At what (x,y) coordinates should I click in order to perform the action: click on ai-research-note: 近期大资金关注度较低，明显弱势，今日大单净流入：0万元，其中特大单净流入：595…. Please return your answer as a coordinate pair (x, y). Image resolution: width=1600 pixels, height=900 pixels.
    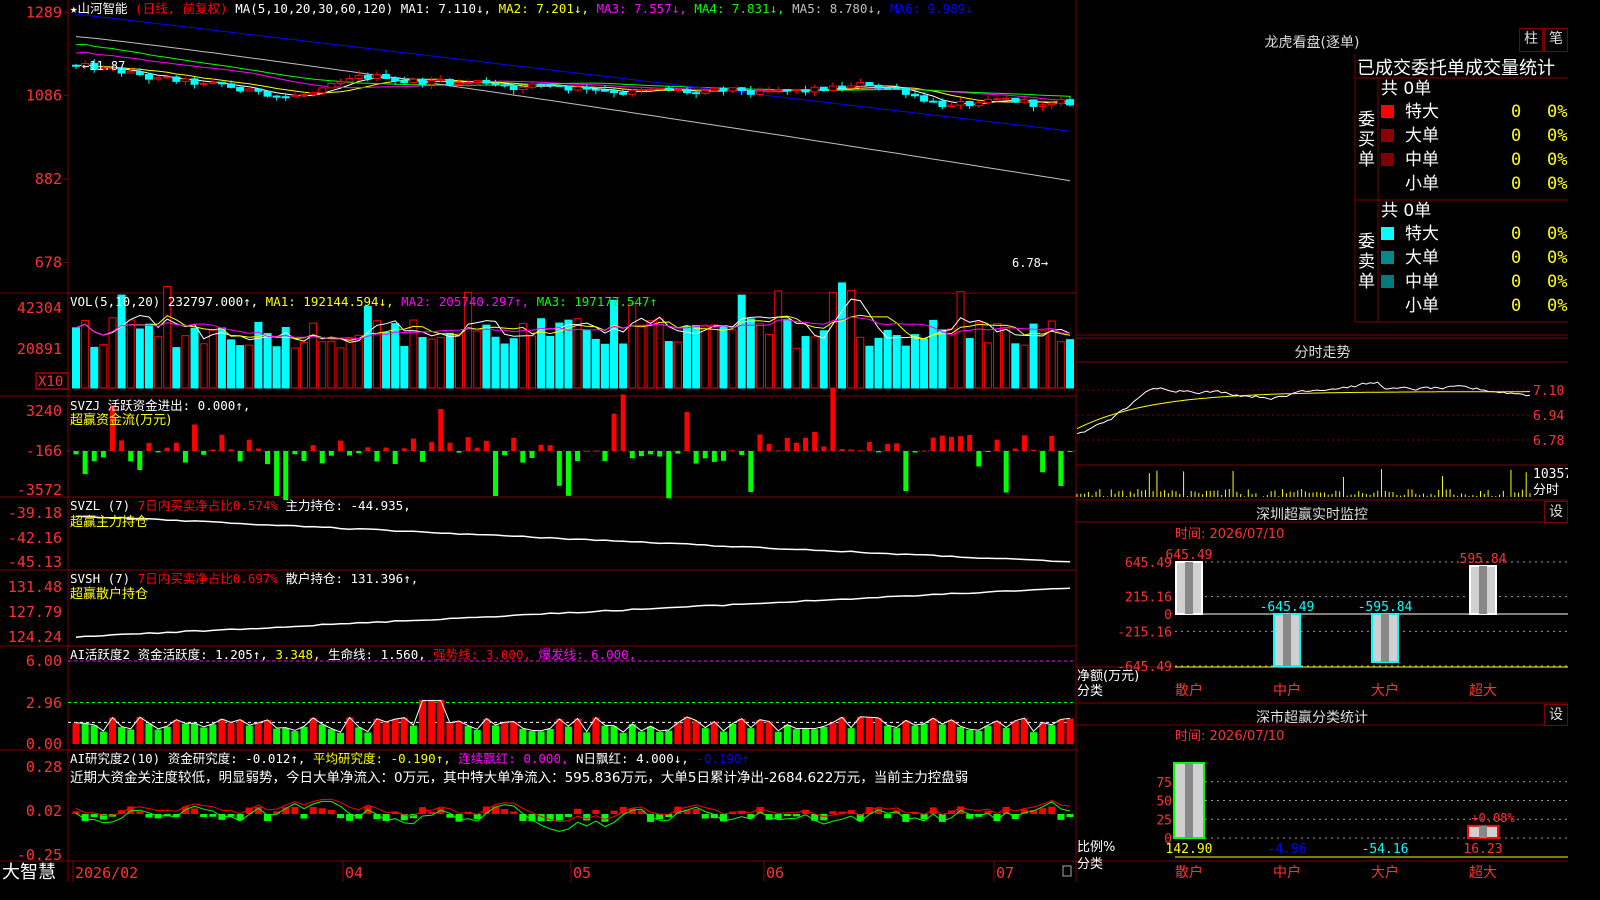
    Looking at the image, I should click on (519, 777).